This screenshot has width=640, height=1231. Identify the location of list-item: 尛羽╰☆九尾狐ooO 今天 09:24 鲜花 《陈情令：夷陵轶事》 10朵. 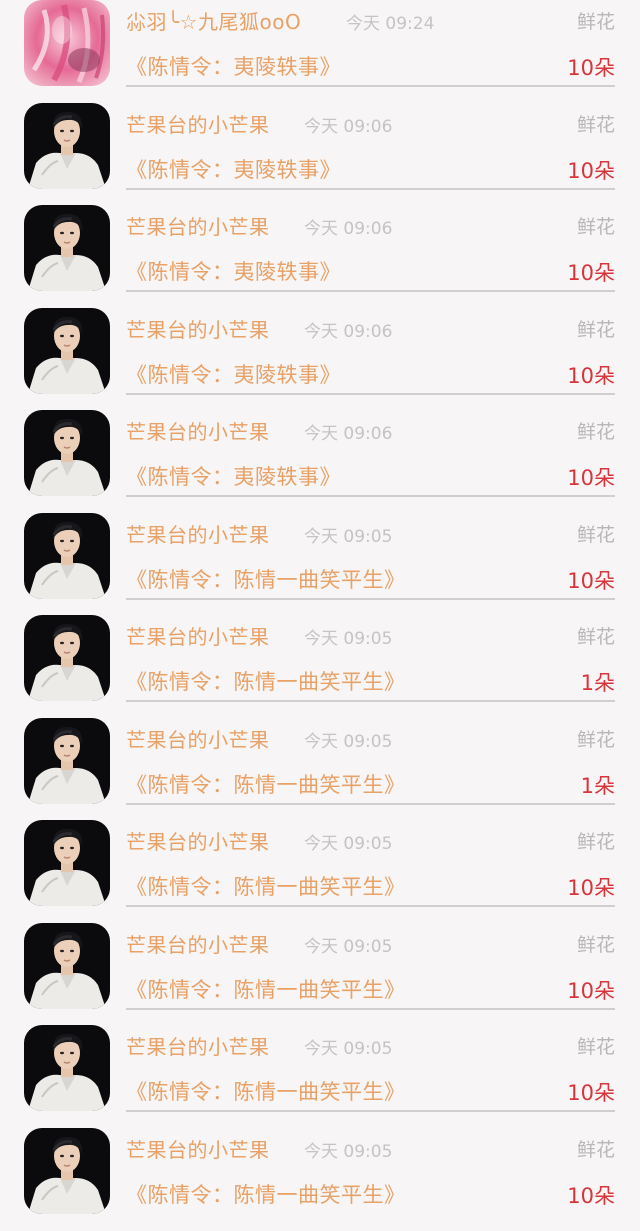
(320, 51).